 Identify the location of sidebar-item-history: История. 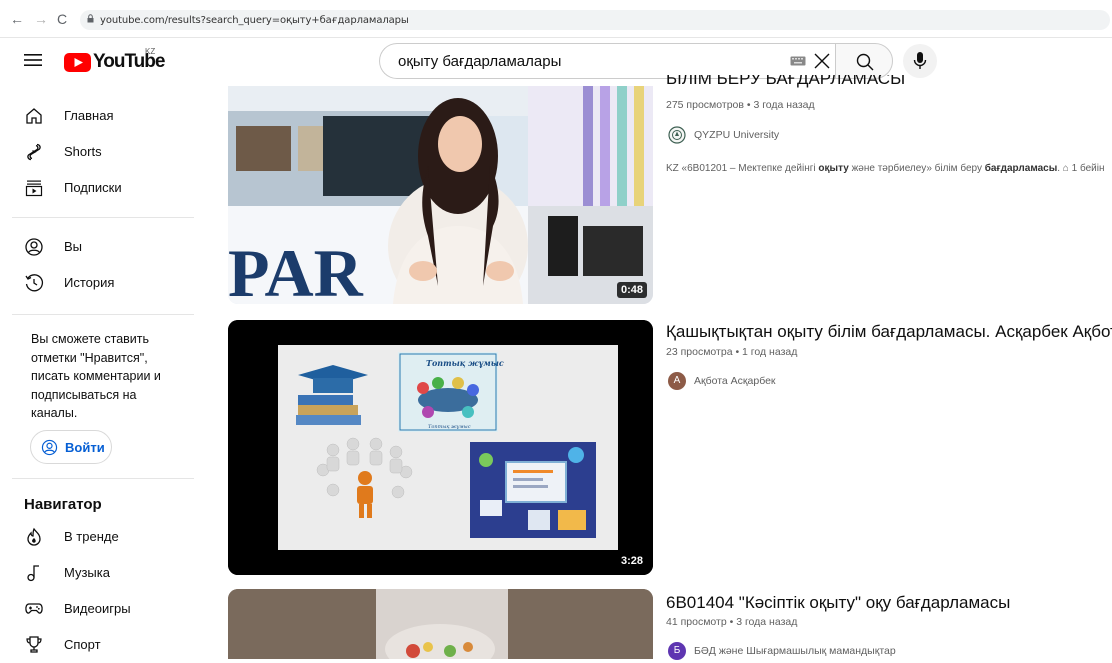
(100, 283).